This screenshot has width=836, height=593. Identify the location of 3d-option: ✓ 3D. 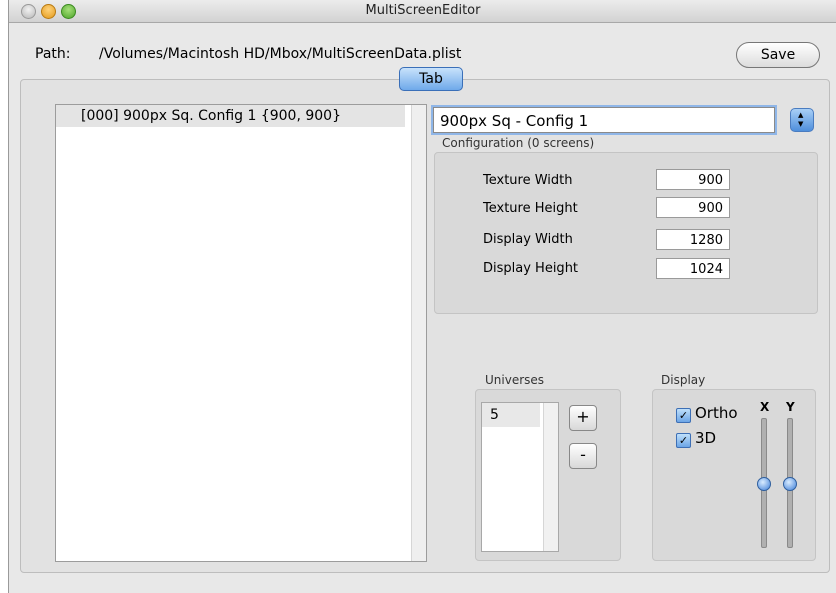
(696, 438).